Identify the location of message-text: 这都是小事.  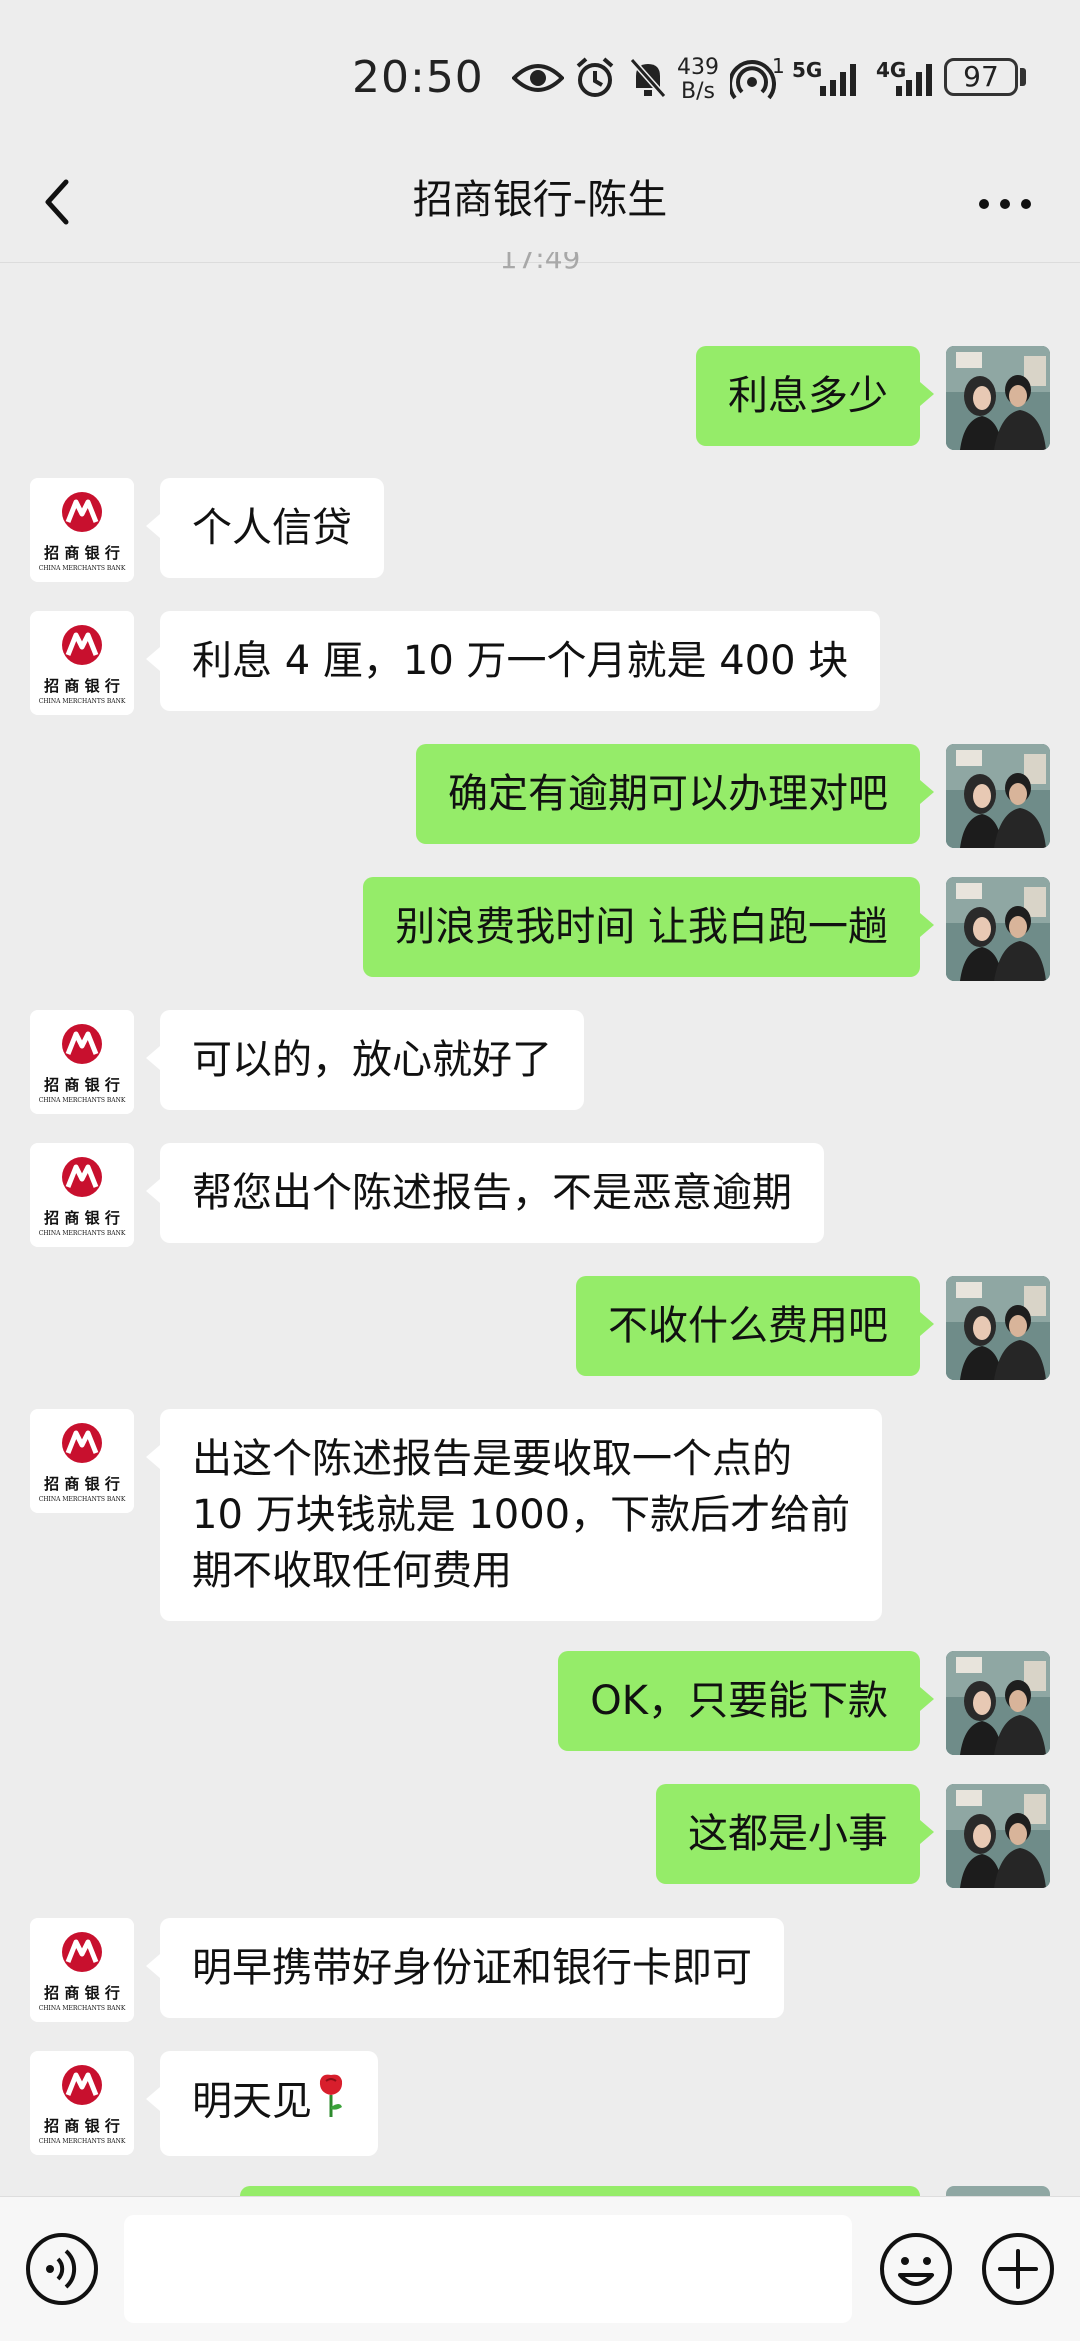
(788, 1834).